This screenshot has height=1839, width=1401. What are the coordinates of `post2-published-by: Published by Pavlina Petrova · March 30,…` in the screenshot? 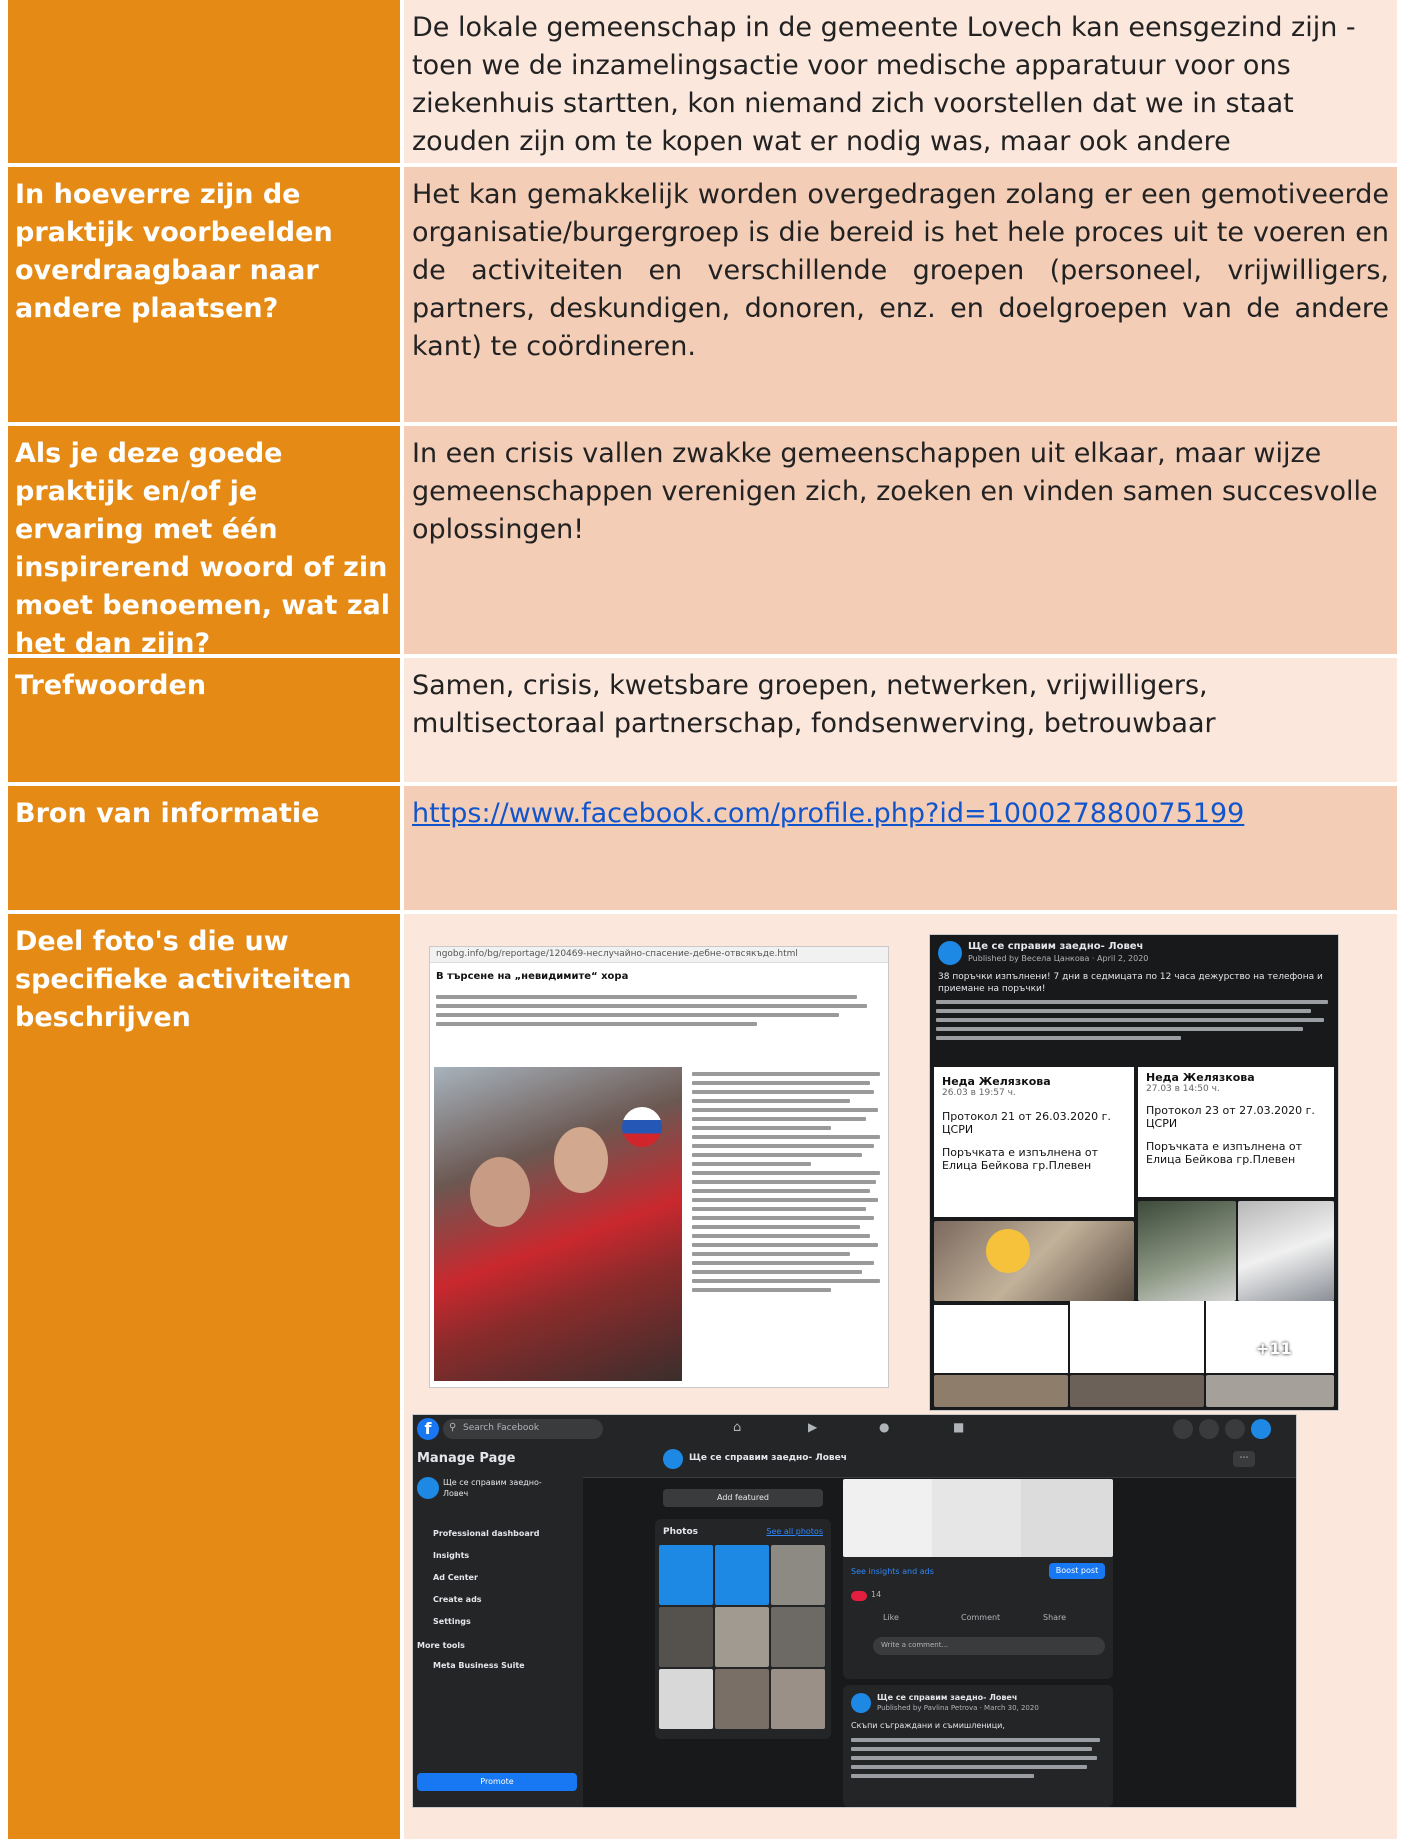 It's located at (958, 1708).